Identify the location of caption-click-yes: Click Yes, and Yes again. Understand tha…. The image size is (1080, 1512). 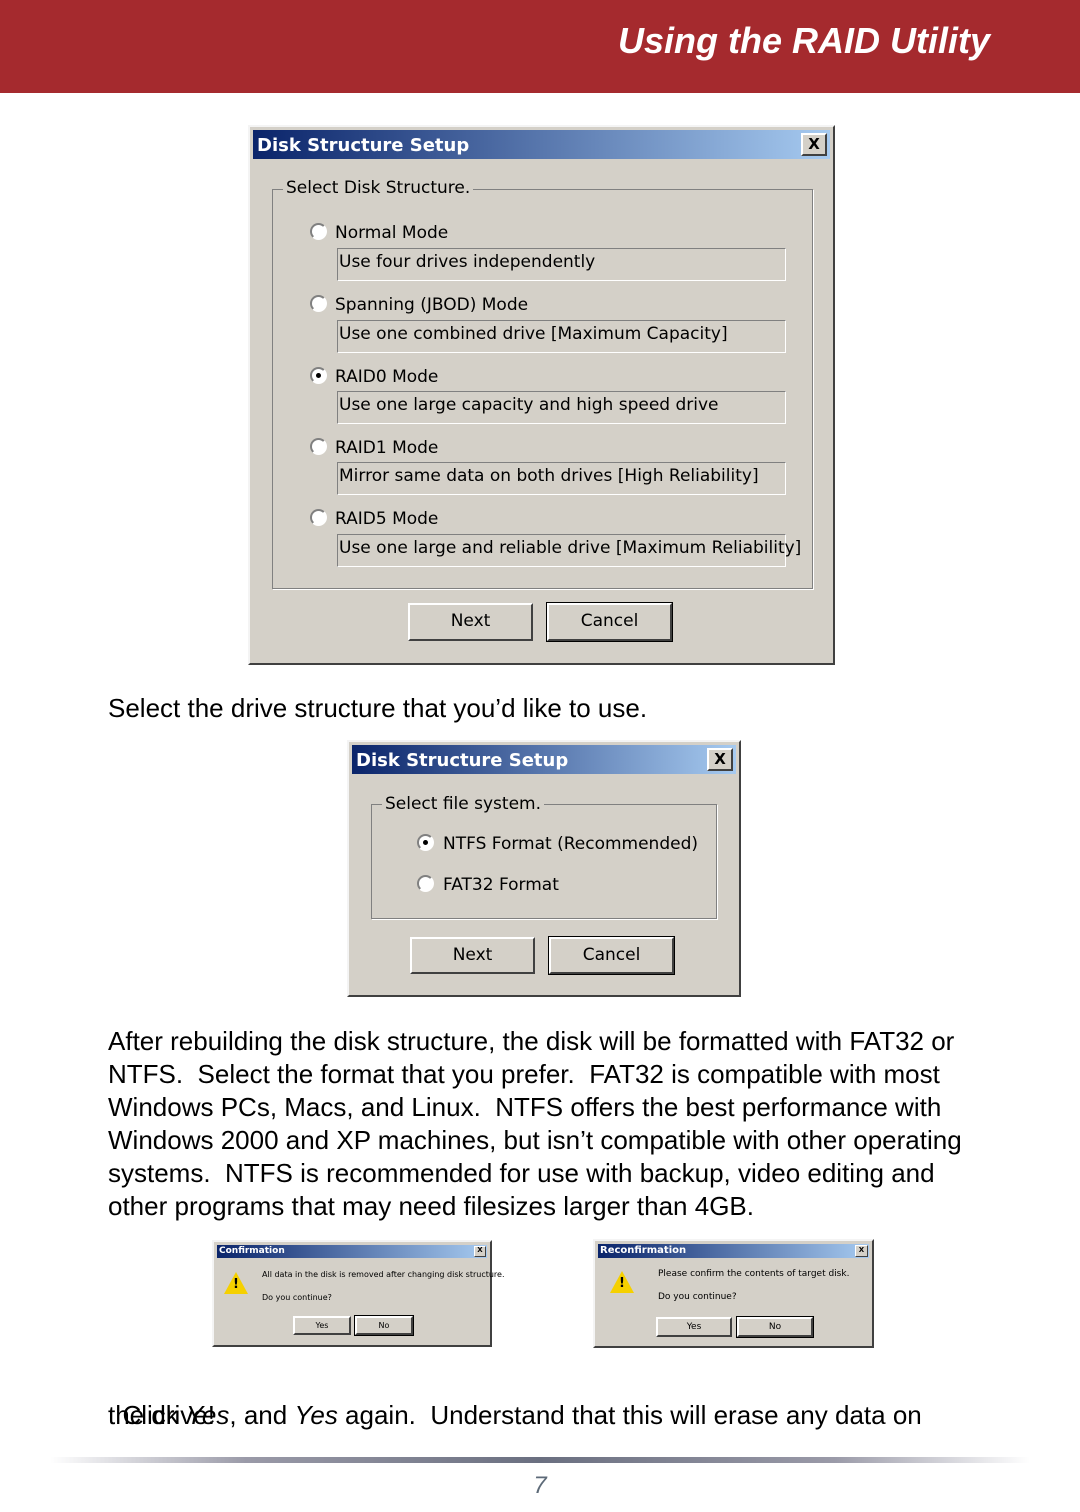
(515, 1399).